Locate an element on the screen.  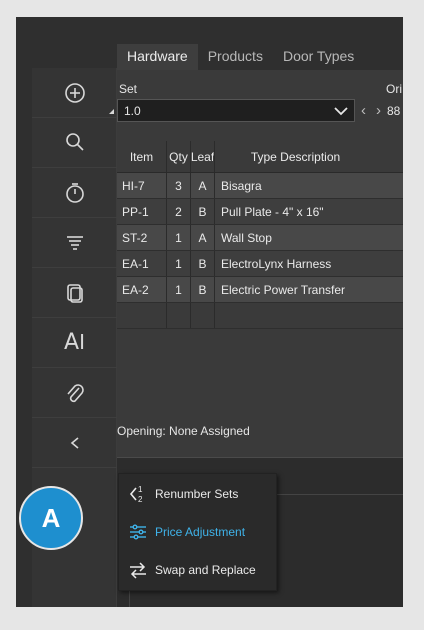
table-header: Item Qty Leaf Type Description is located at coordinates (260, 157).